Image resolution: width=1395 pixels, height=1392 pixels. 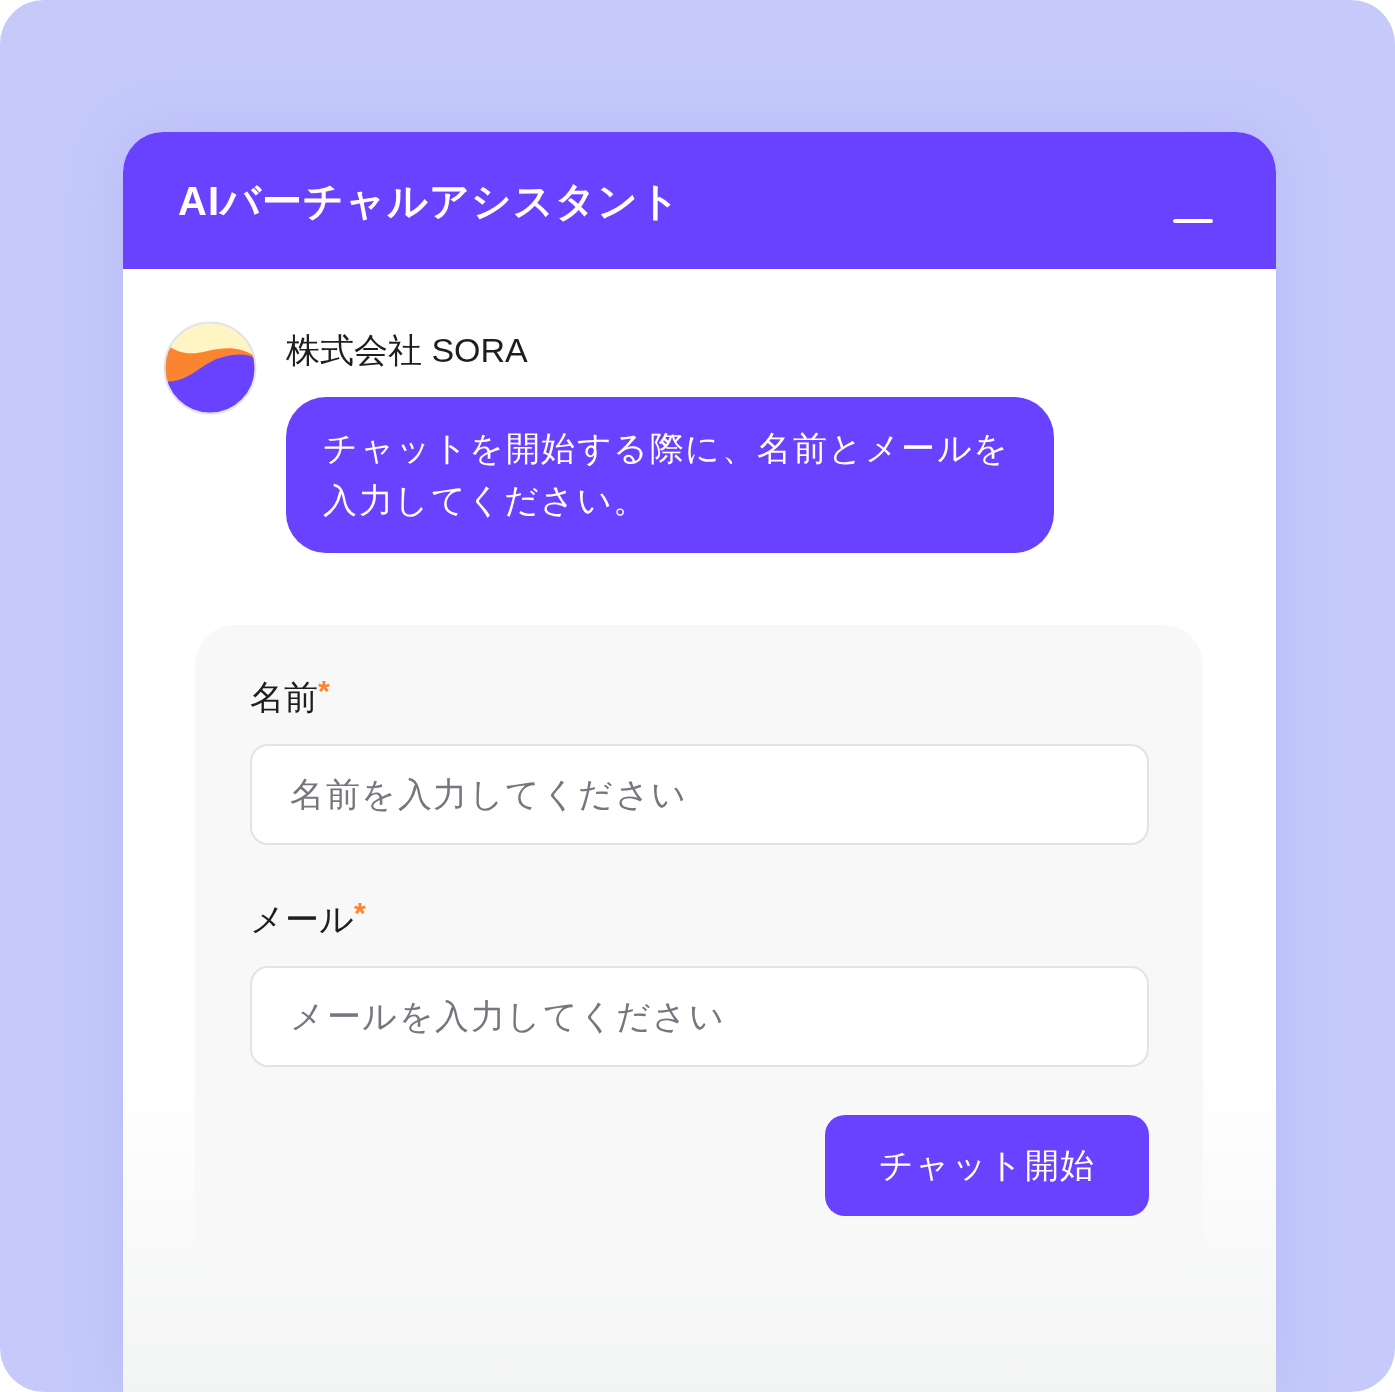 What do you see at coordinates (284, 697) in the screenshot?
I see `field-label: 名前` at bounding box center [284, 697].